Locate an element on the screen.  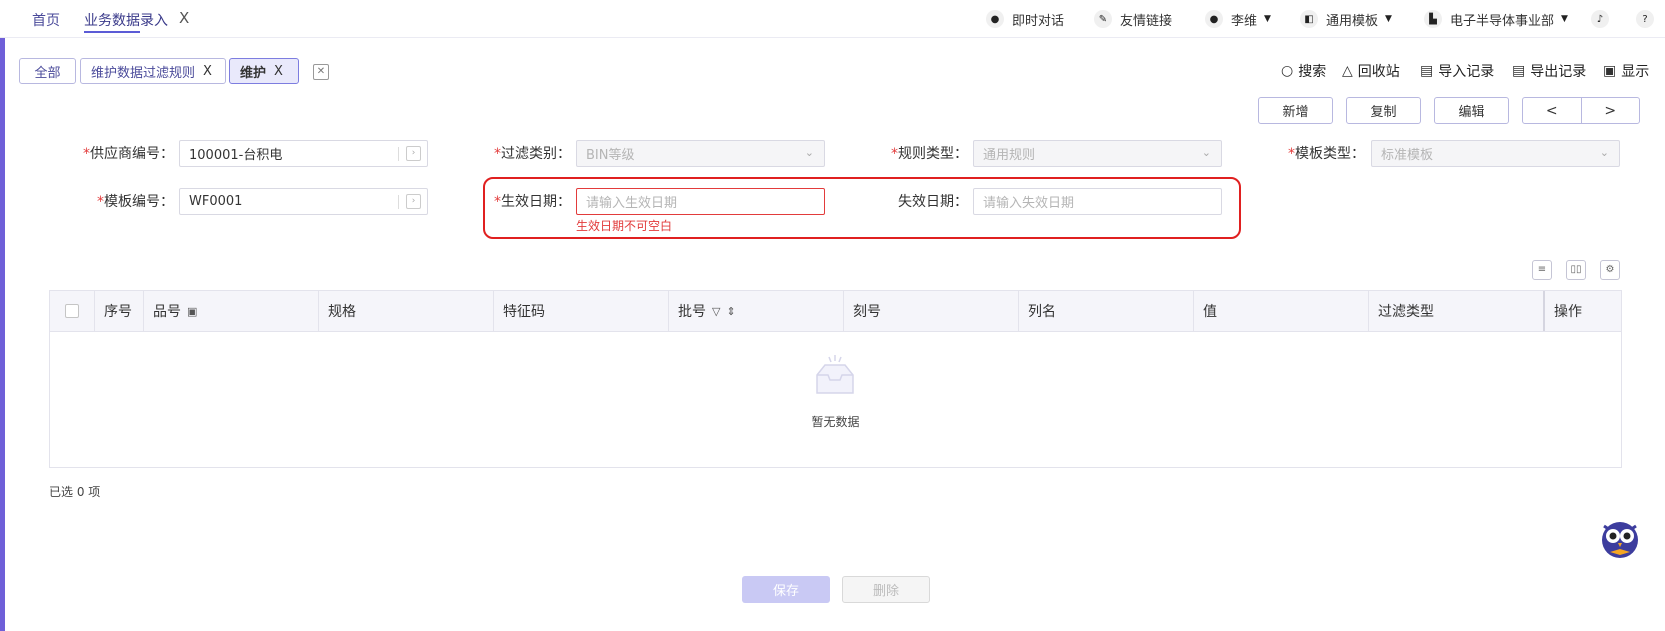
export-log-label: 导出记录 is located at coordinates (1558, 72).